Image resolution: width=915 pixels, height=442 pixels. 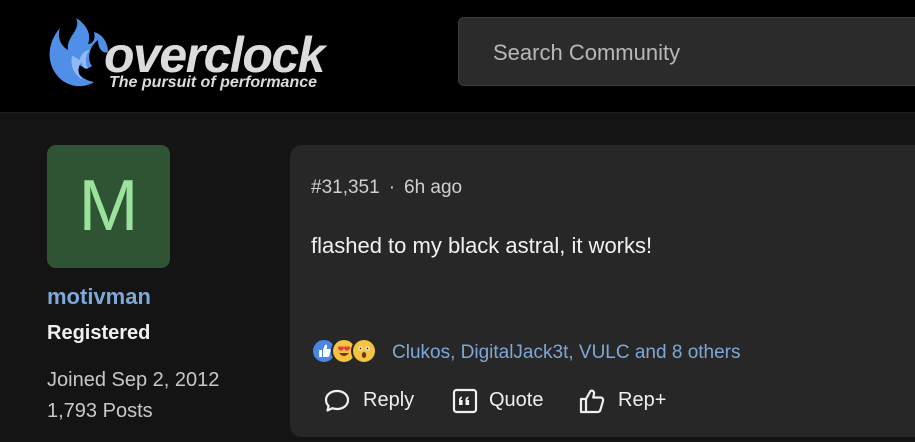 I want to click on thumbs-up-icon, so click(x=592, y=401).